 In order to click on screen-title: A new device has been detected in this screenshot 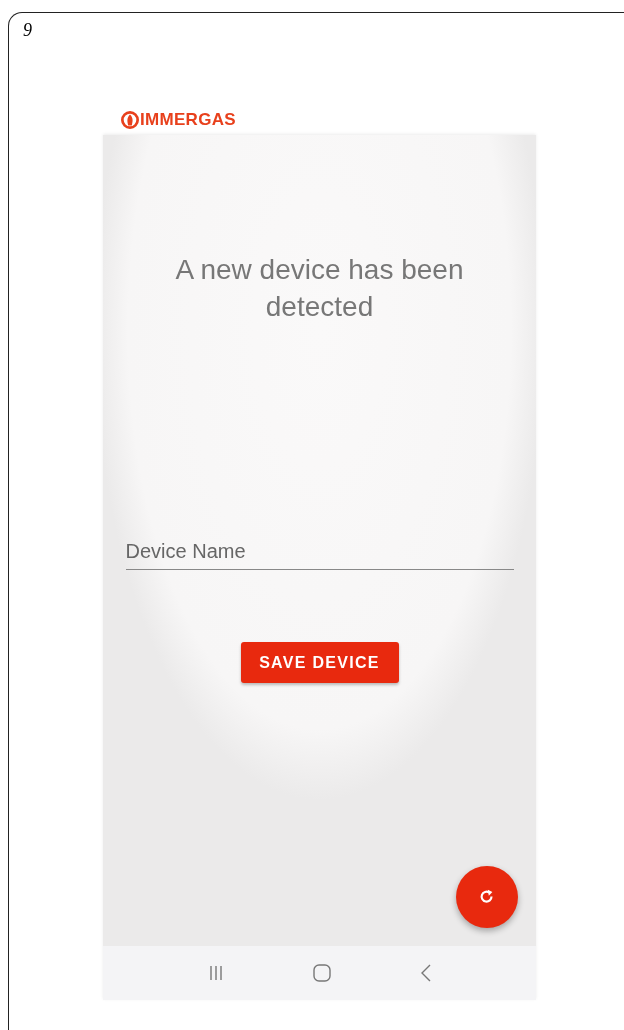, I will do `click(319, 288)`.